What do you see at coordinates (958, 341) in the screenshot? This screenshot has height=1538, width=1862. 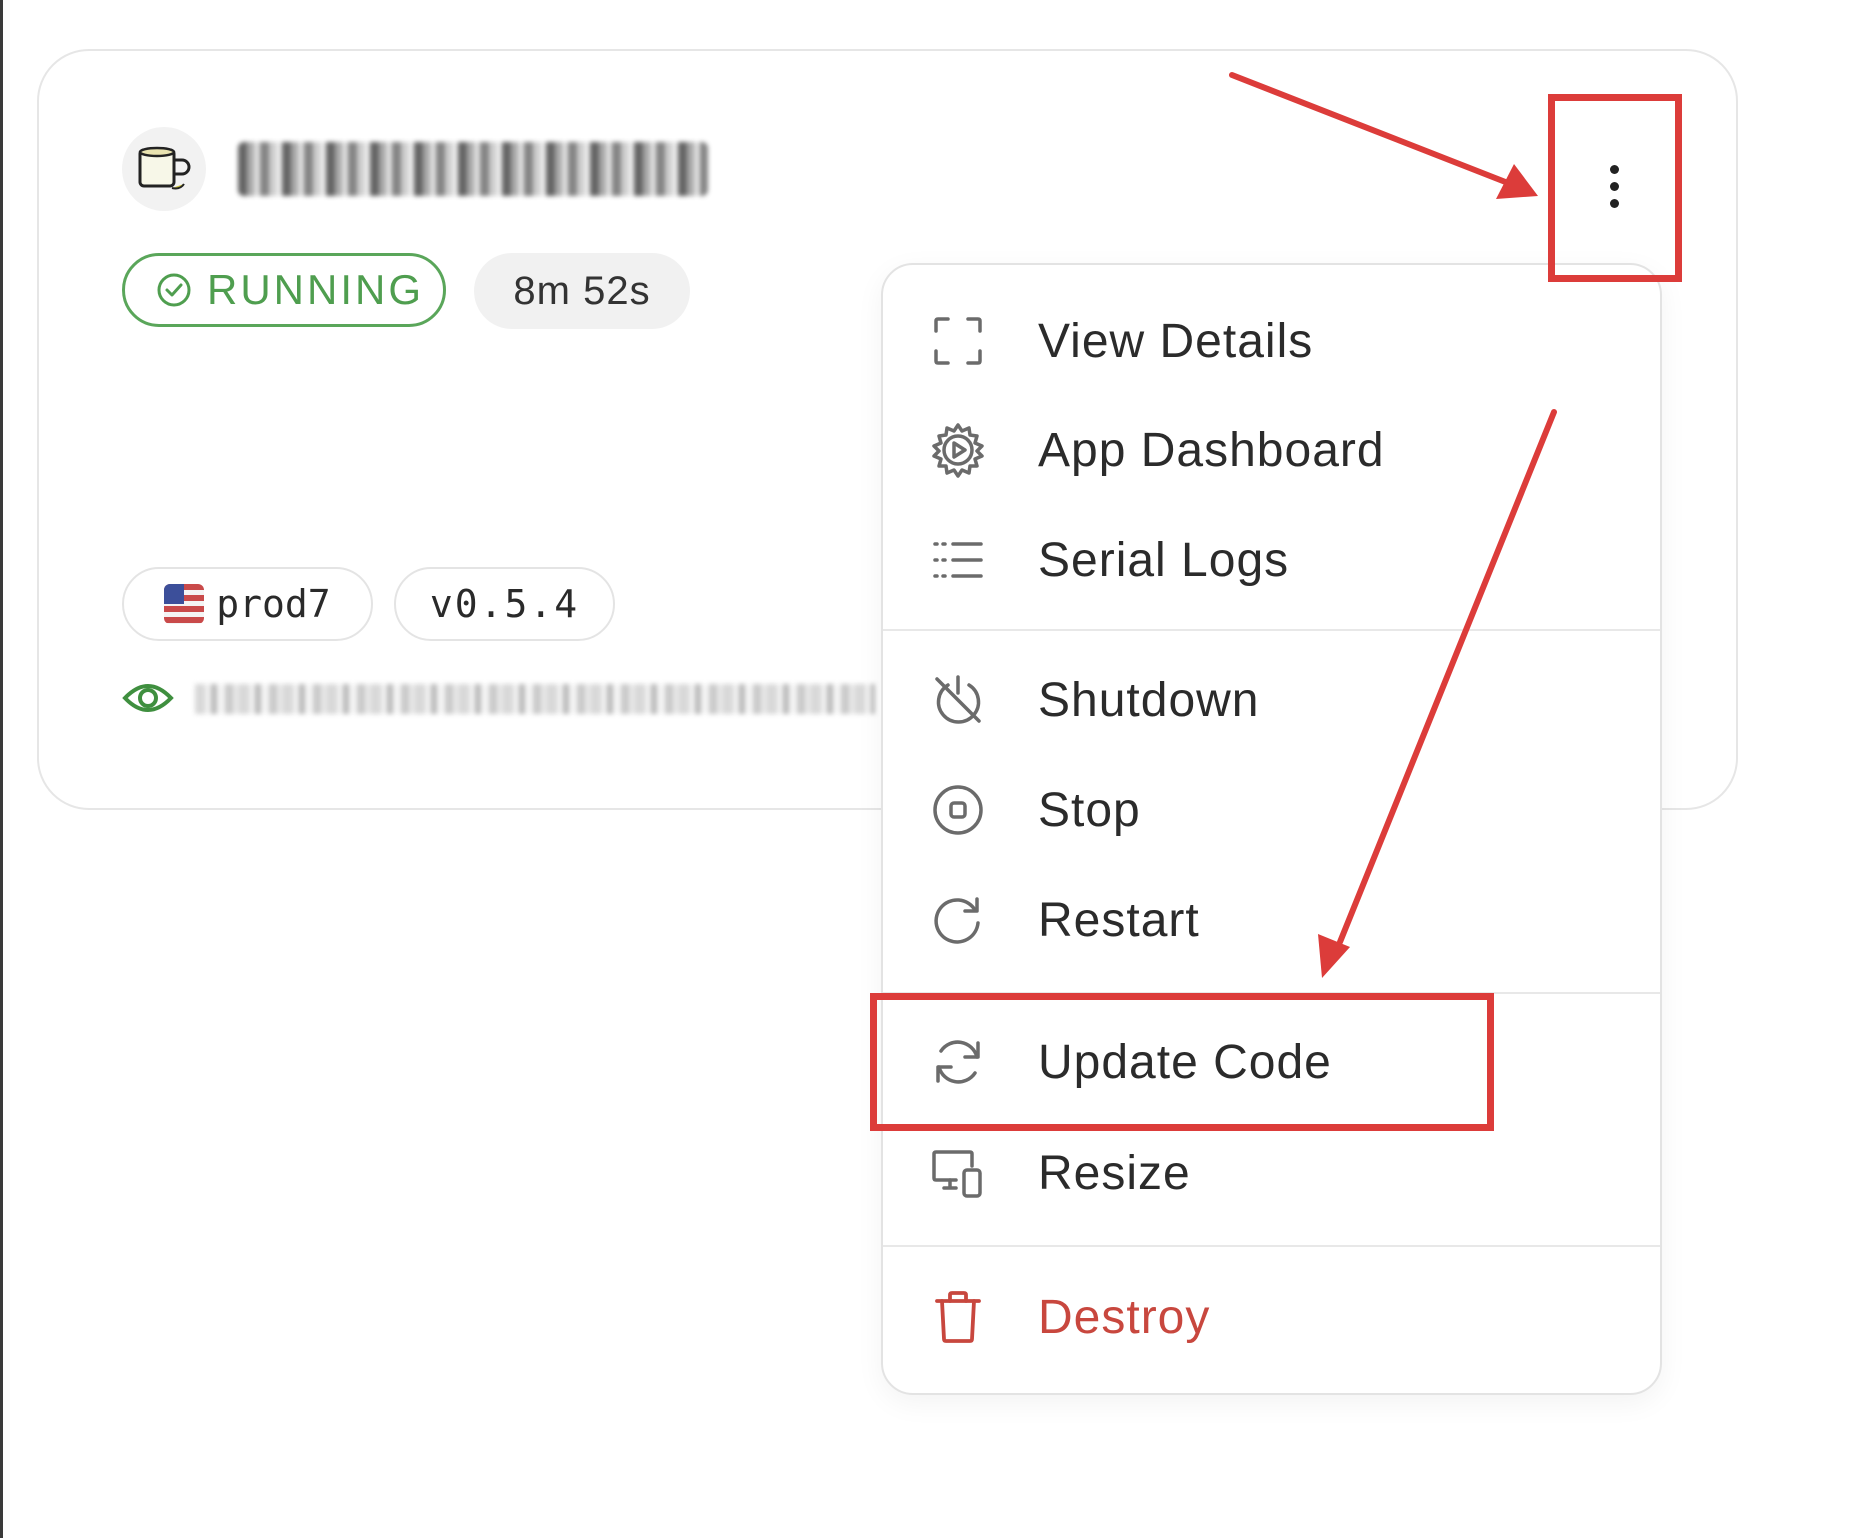 I see `expand-icon` at bounding box center [958, 341].